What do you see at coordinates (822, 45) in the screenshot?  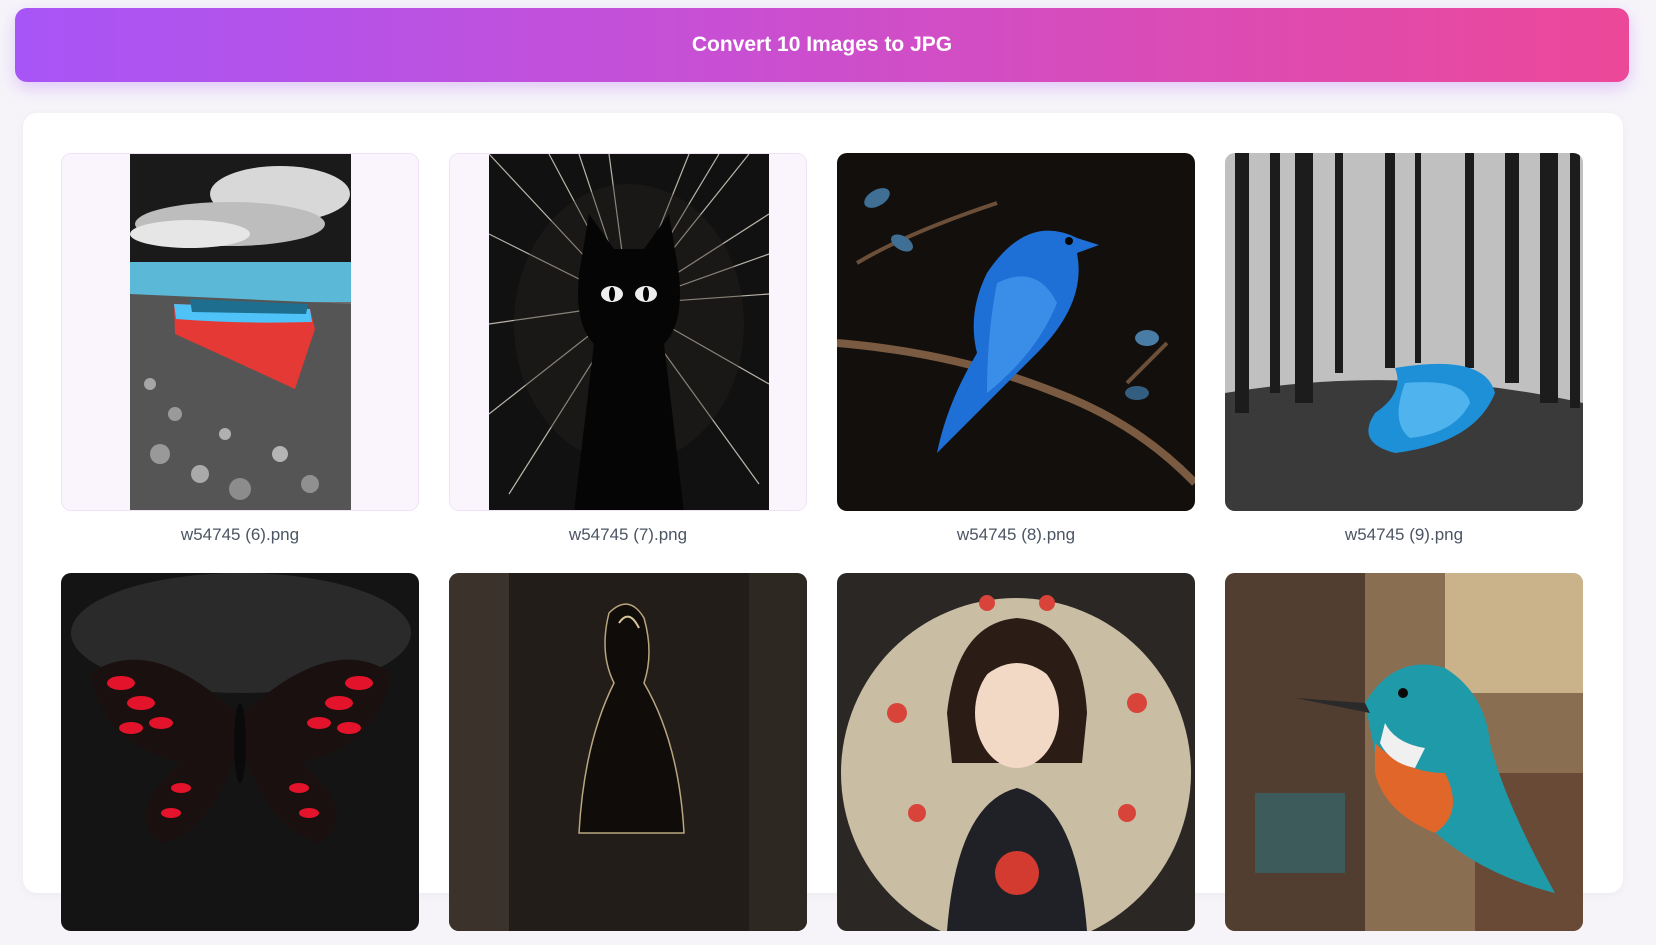 I see `convert-to-jpg-button: Convert 10 Images to JPG` at bounding box center [822, 45].